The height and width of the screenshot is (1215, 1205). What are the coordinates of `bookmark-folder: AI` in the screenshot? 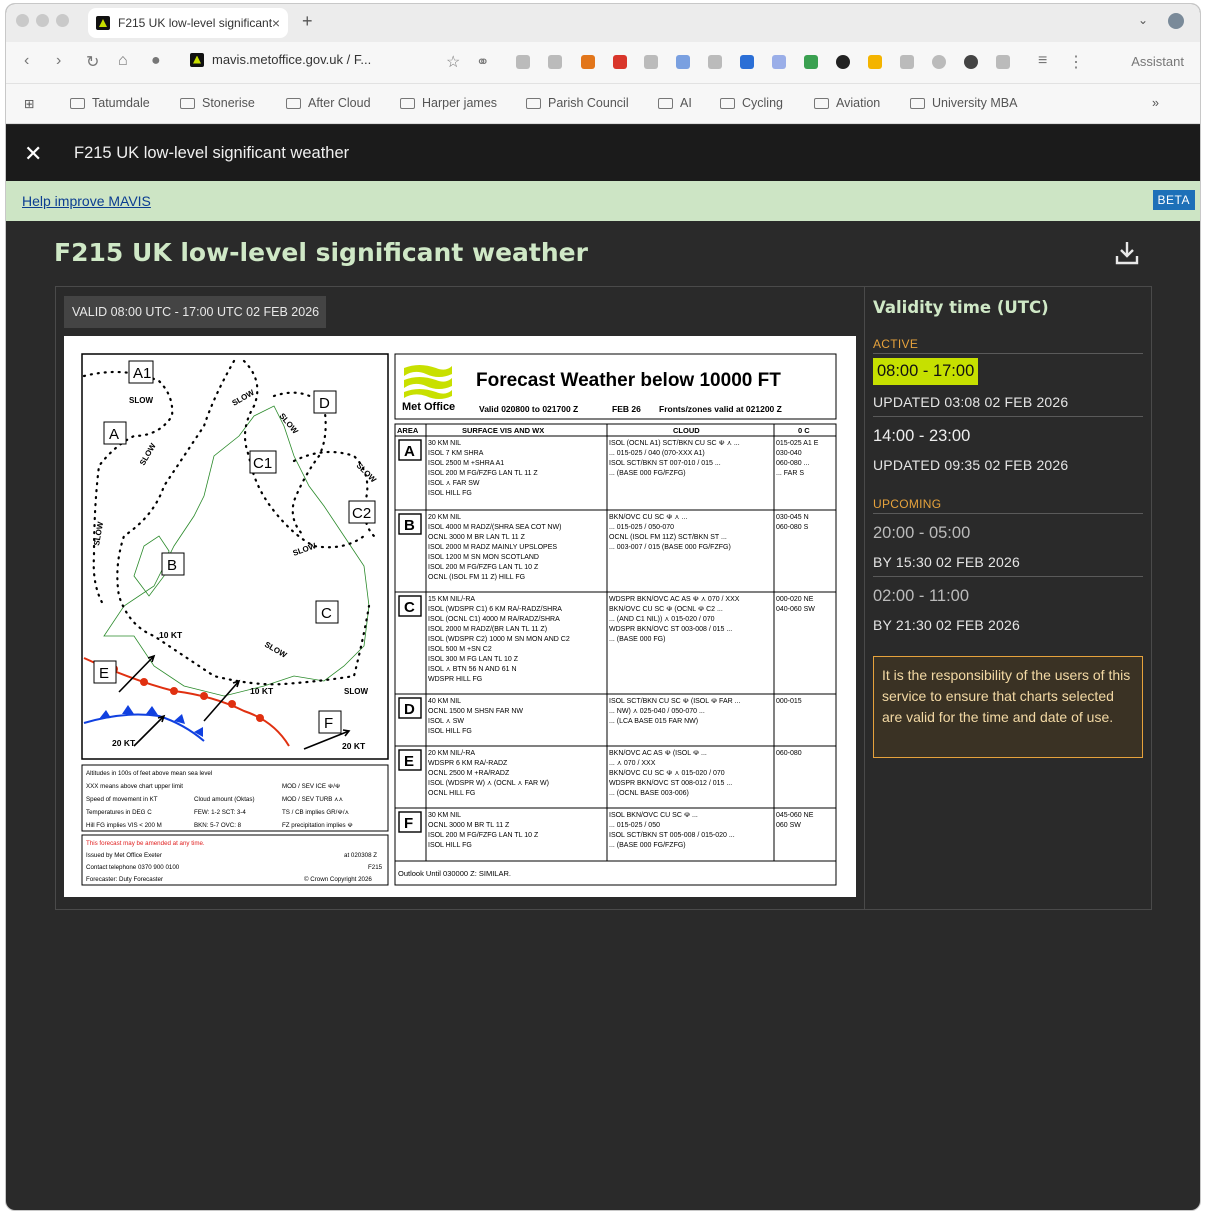 It's located at (675, 103).